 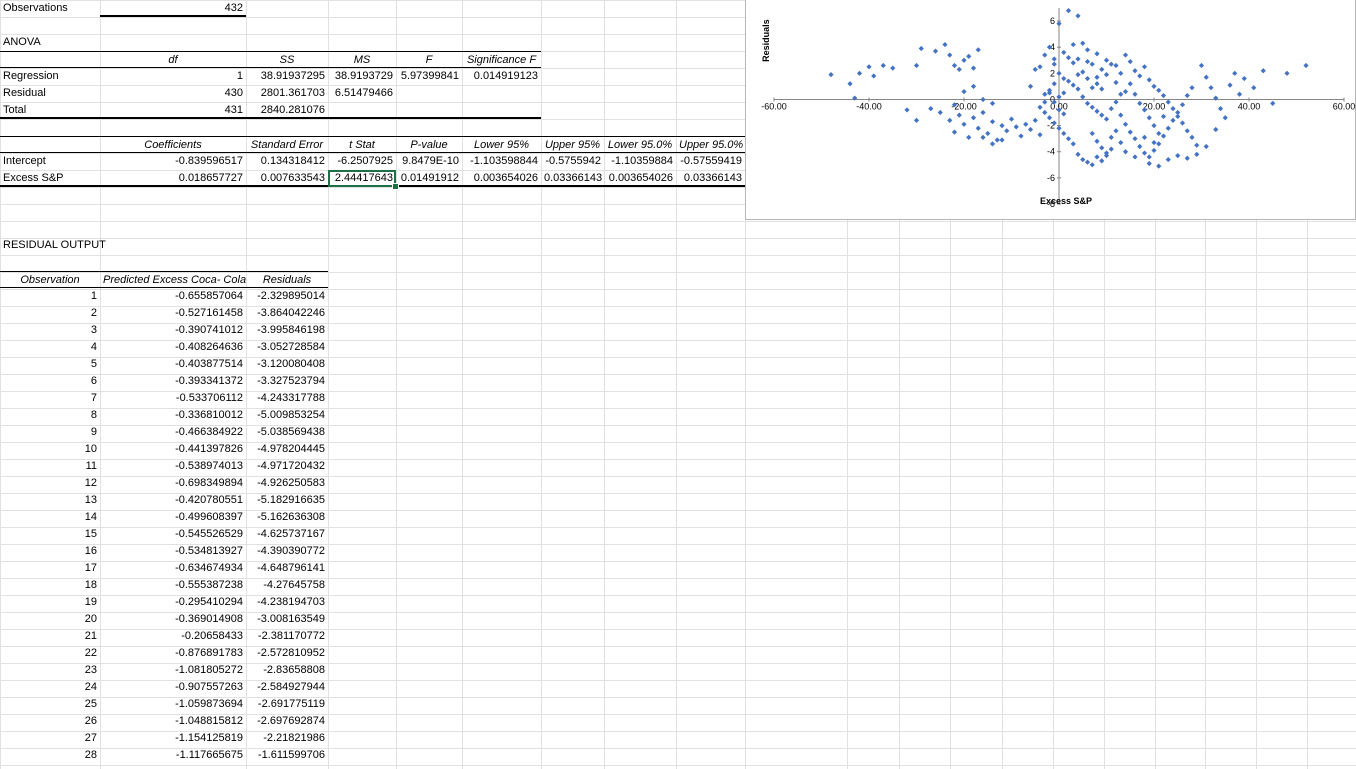 I want to click on residual-value: -2.329895014, so click(x=287, y=296).